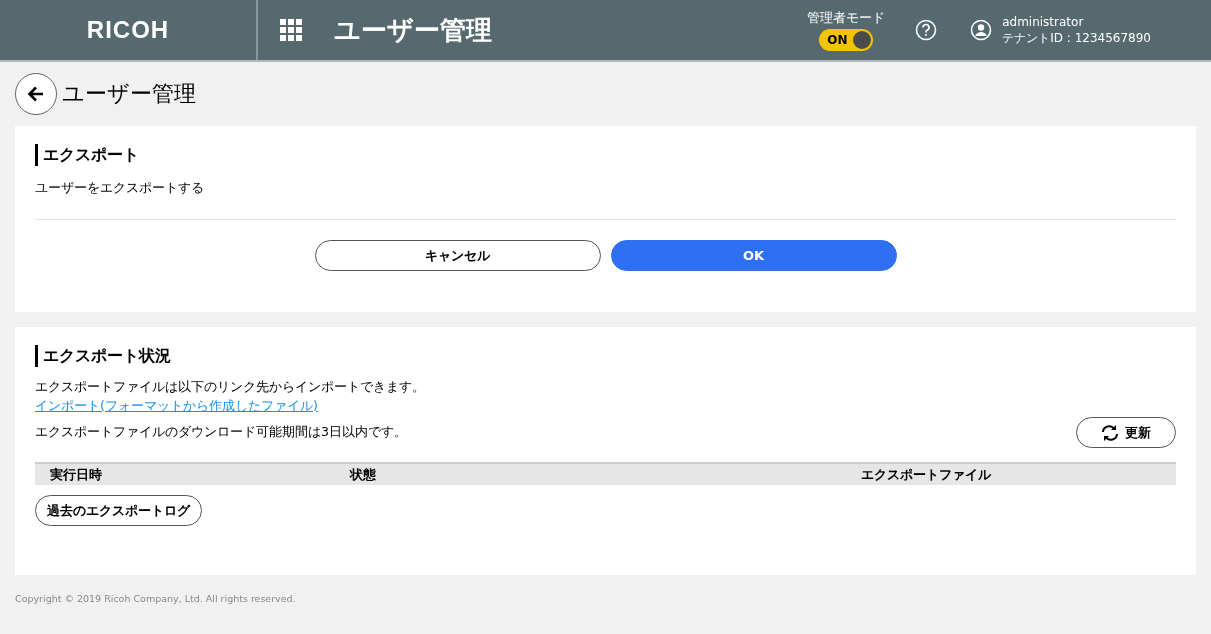  What do you see at coordinates (128, 30) in the screenshot?
I see `logo: RICOH` at bounding box center [128, 30].